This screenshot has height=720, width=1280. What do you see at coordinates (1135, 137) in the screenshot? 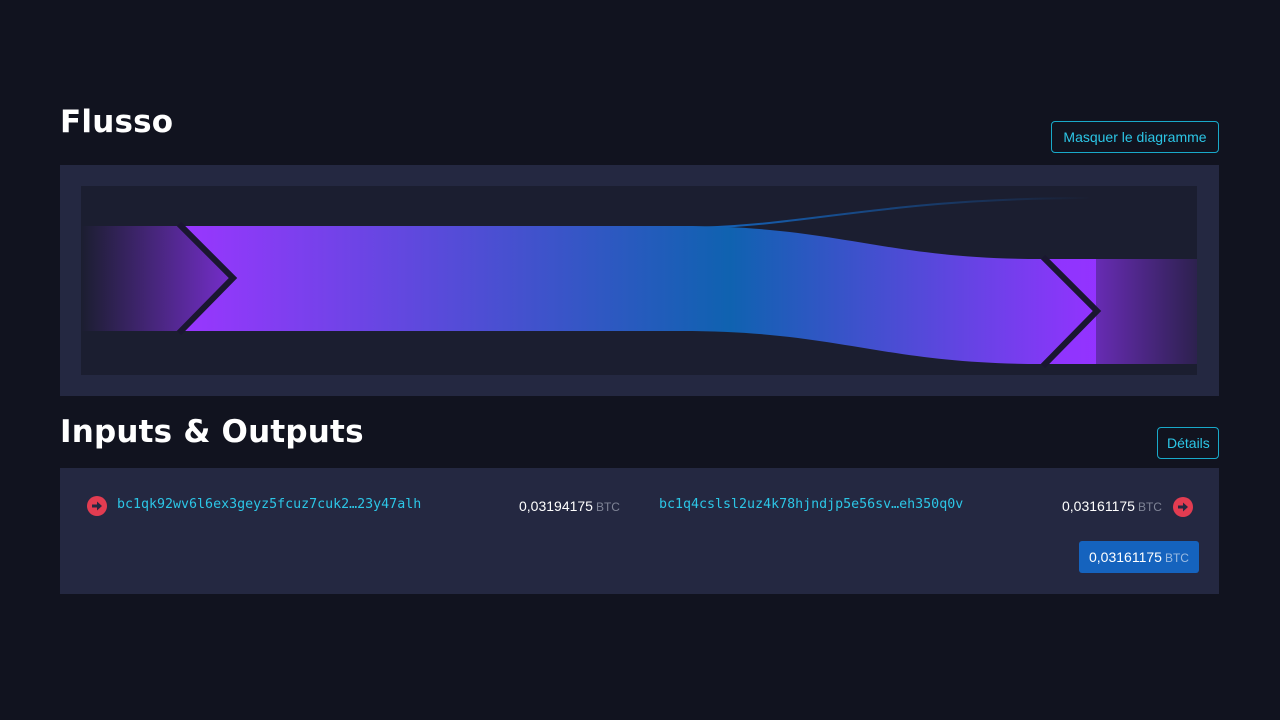
I see `hide-diagram-button: Masquer le diagramme` at bounding box center [1135, 137].